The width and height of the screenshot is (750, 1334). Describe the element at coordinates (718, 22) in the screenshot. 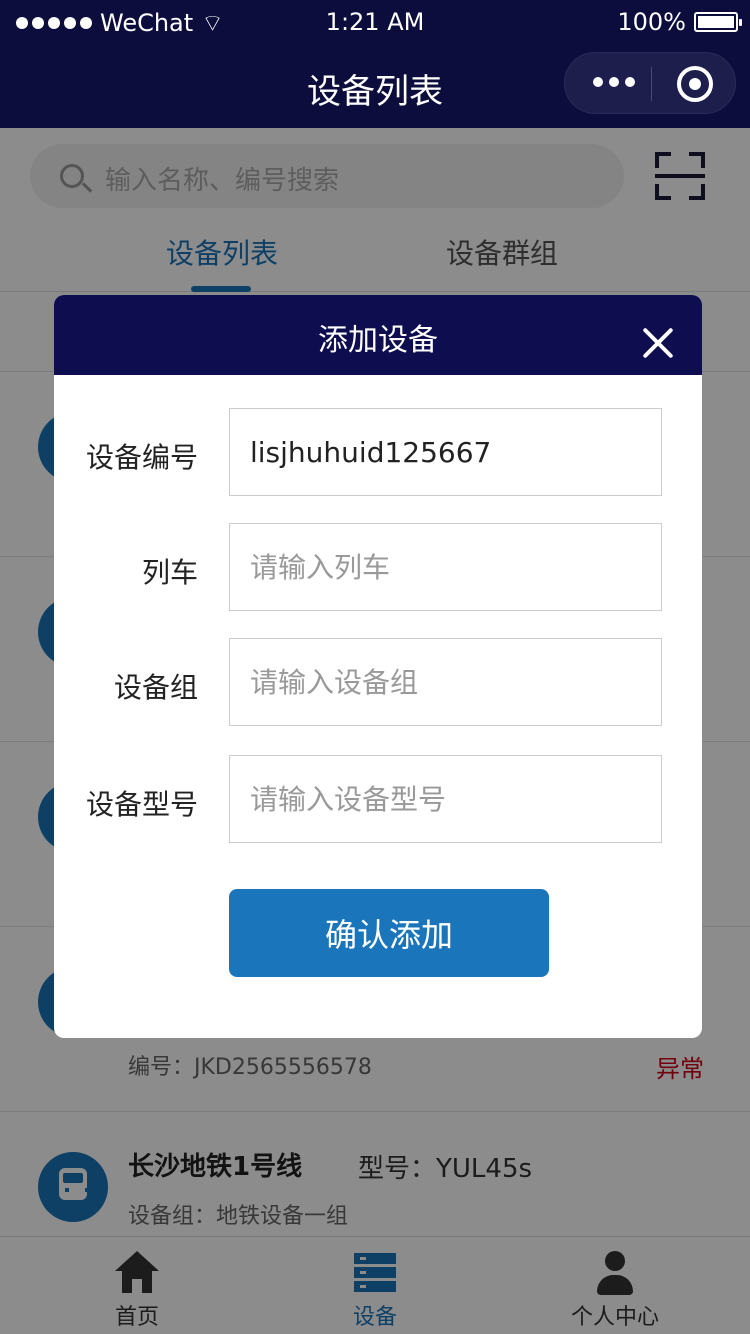

I see `battery-icon` at that location.